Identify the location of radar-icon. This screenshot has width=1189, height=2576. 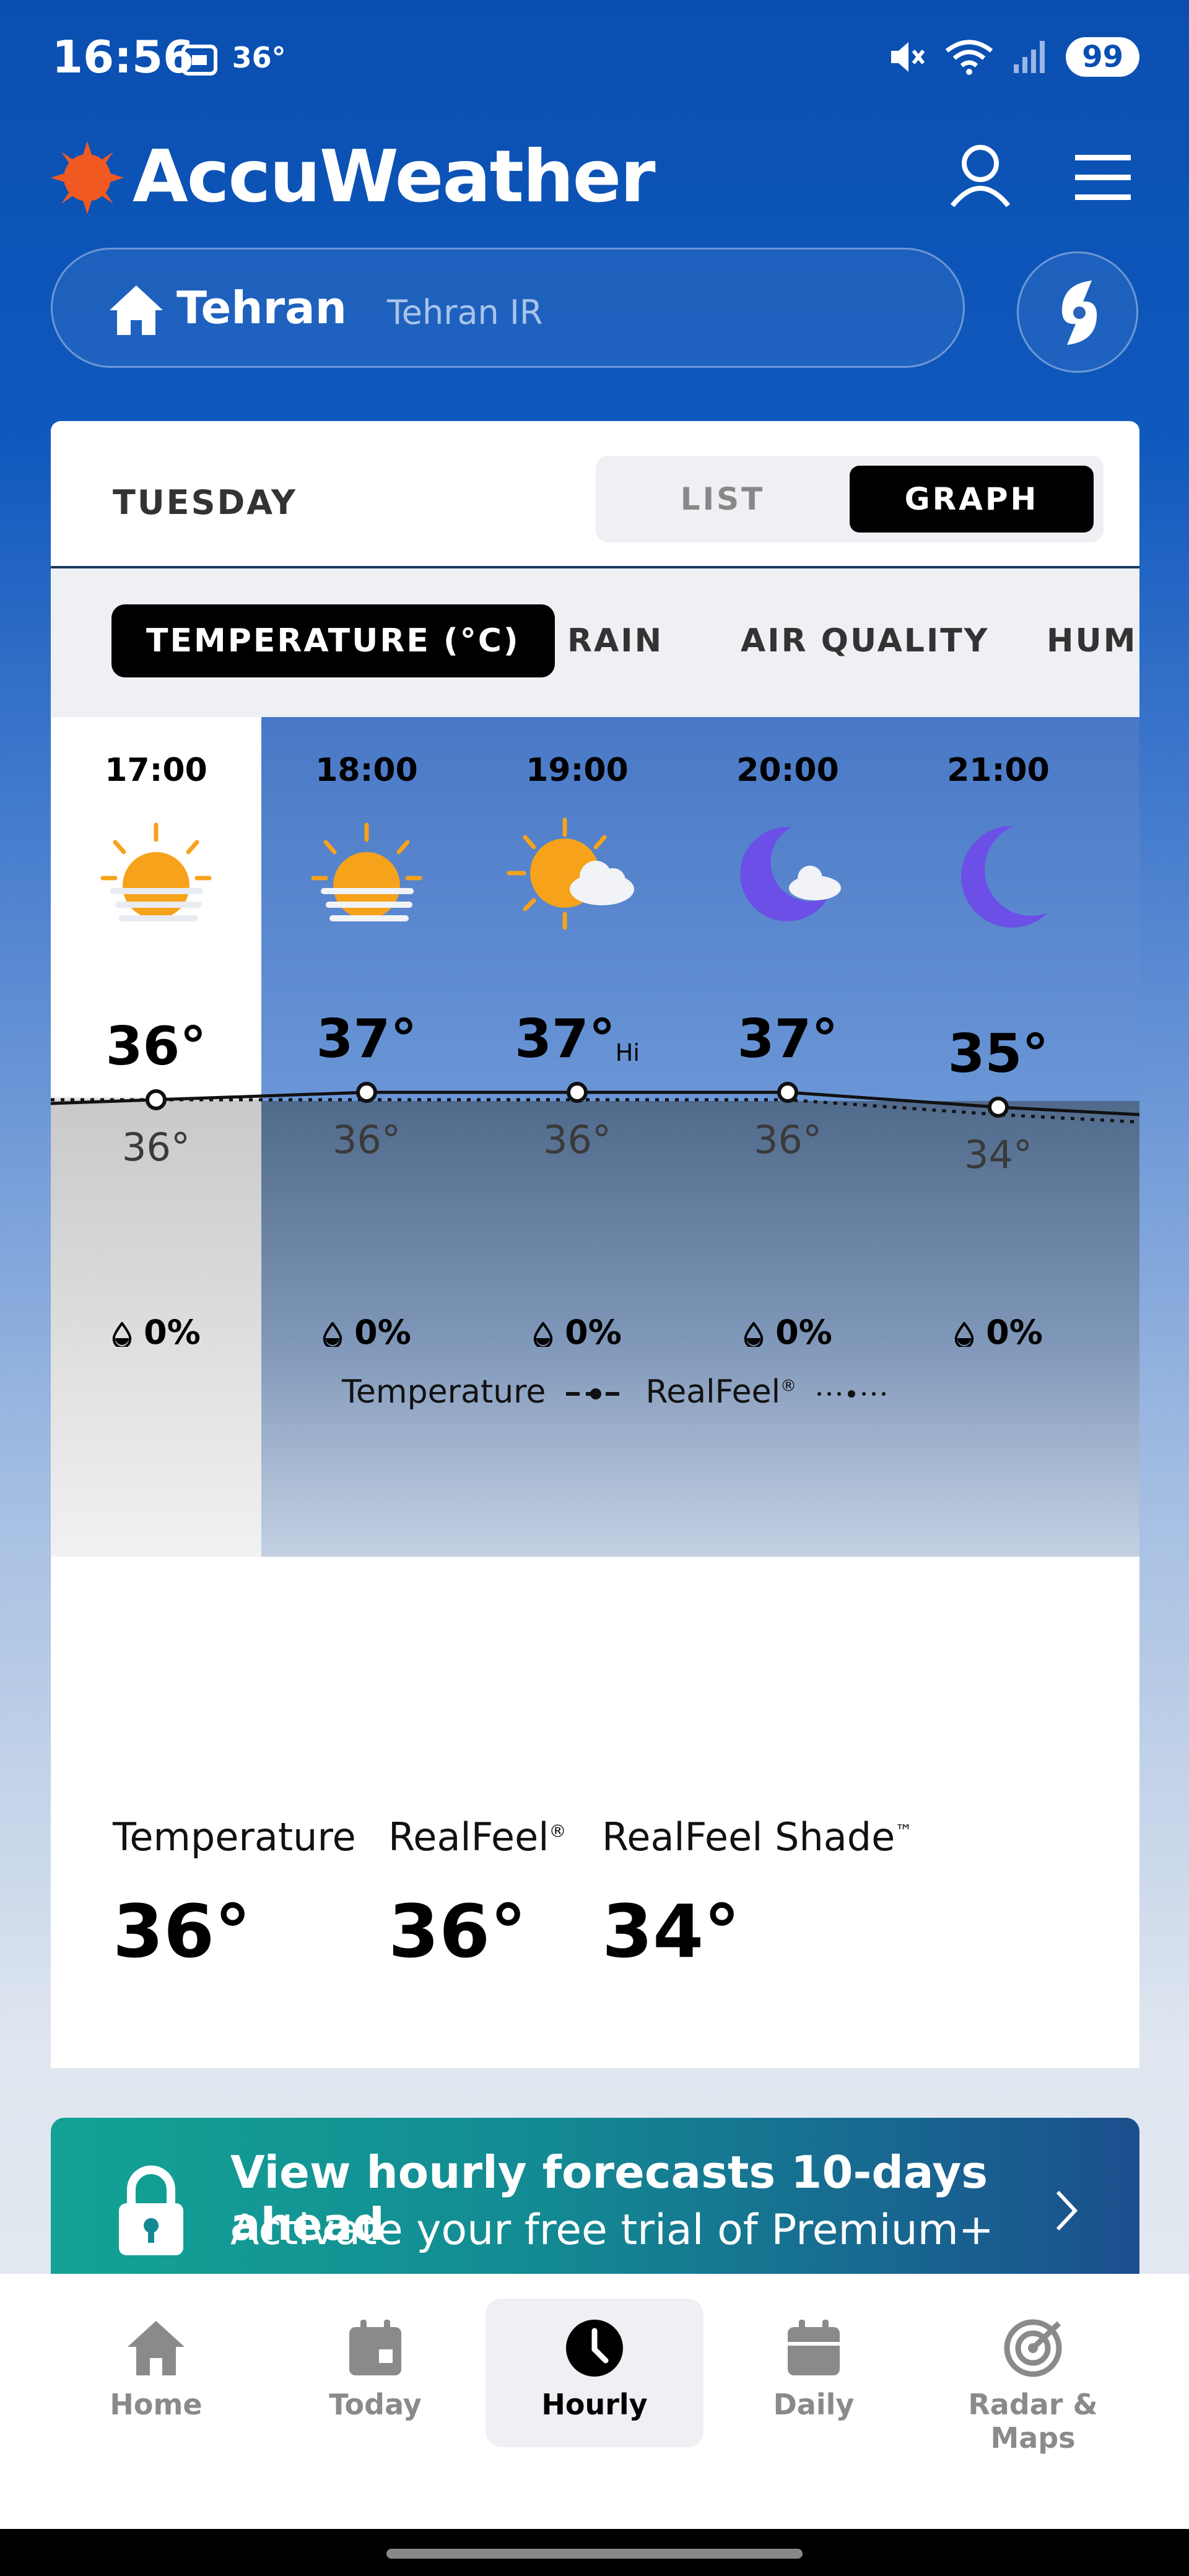
(1033, 2348).